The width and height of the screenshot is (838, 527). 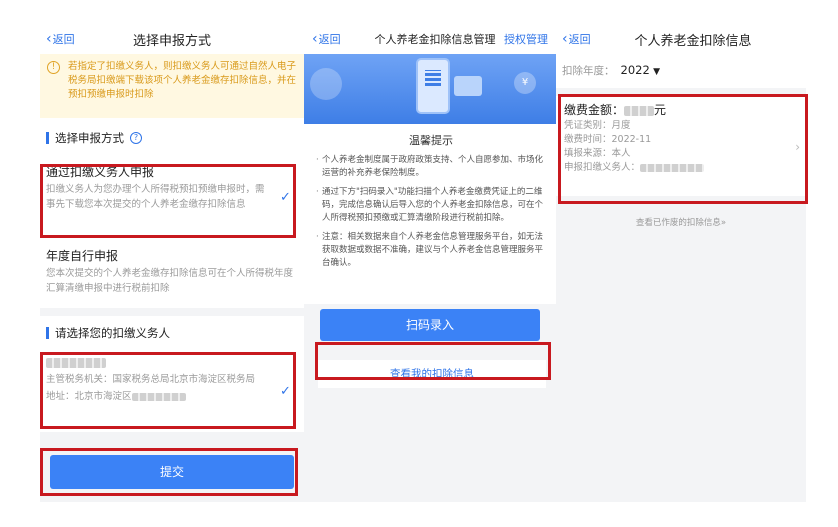 What do you see at coordinates (431, 167) in the screenshot?
I see `tip-item: 个人养老金制度属于政府政策支持、个人自愿参加、市场化运营的补充养老保险制度。` at bounding box center [431, 167].